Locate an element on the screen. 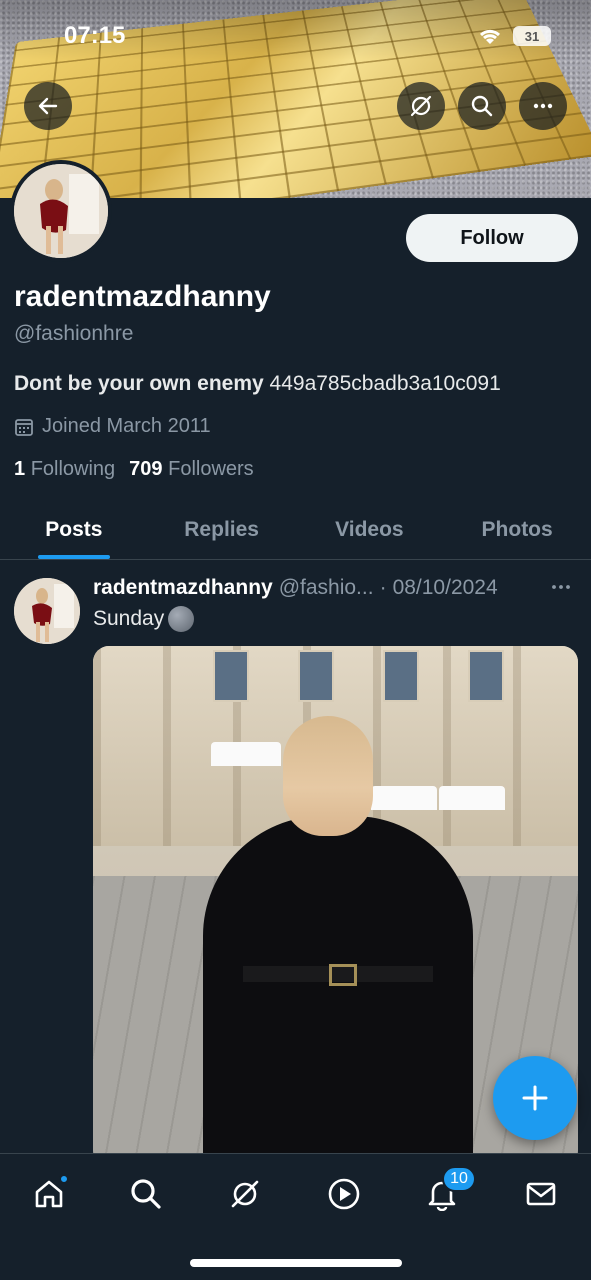 Image resolution: width=591 pixels, height=1280 pixels. post-text-content: Sunday is located at coordinates (129, 618).